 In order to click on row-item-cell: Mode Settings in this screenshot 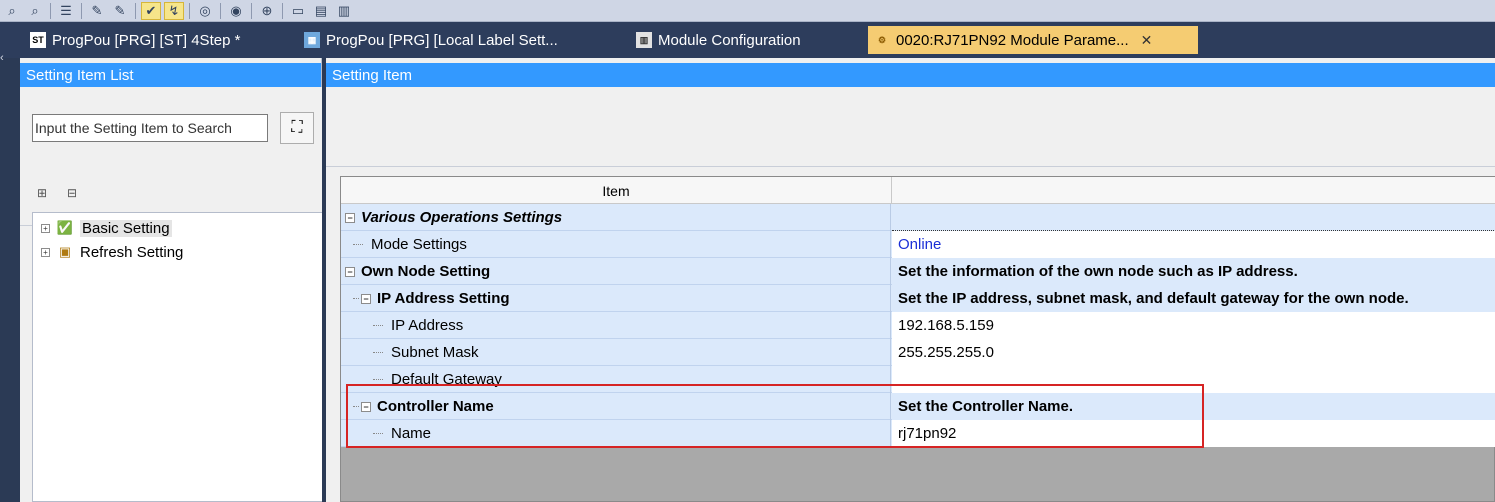, I will do `click(616, 244)`.